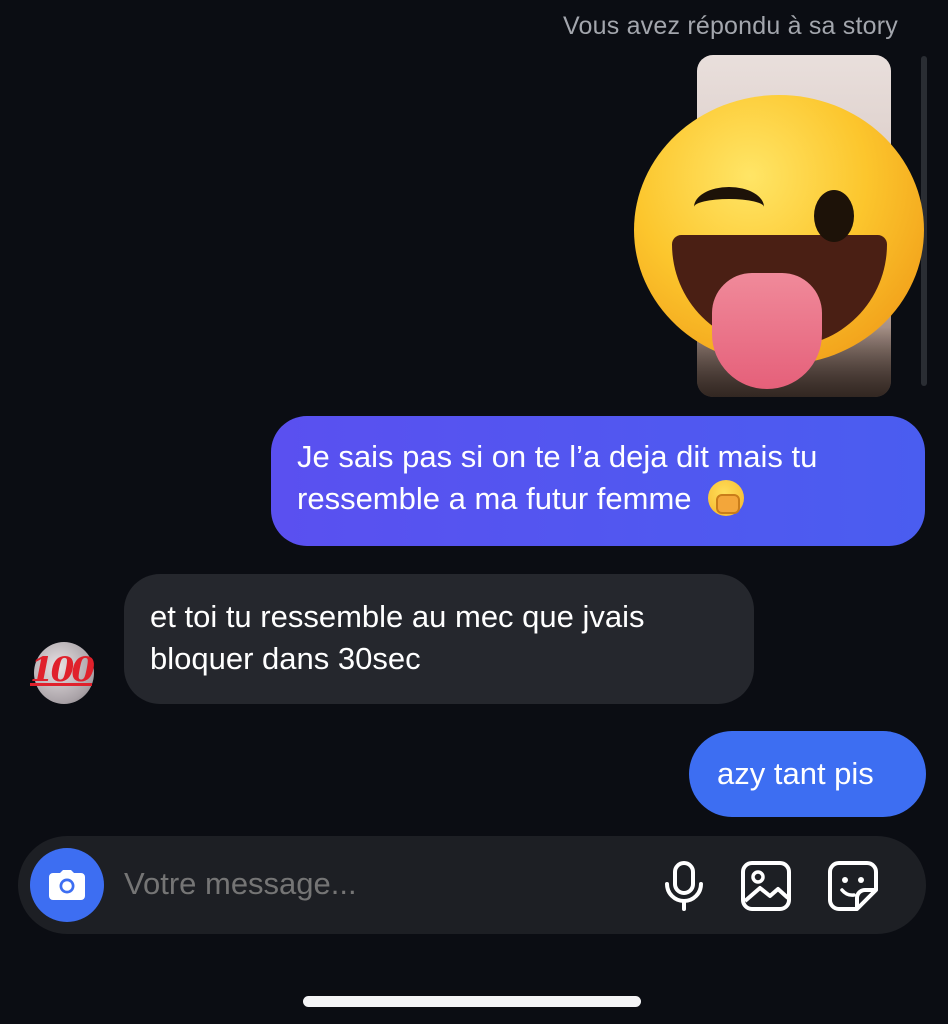  I want to click on sender-avatar: 100, so click(67, 673).